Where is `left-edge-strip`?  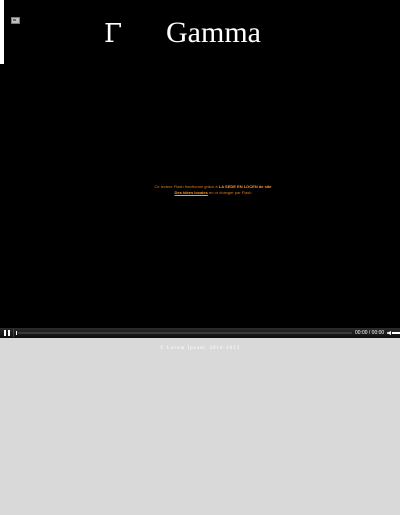
left-edge-strip is located at coordinates (2, 32).